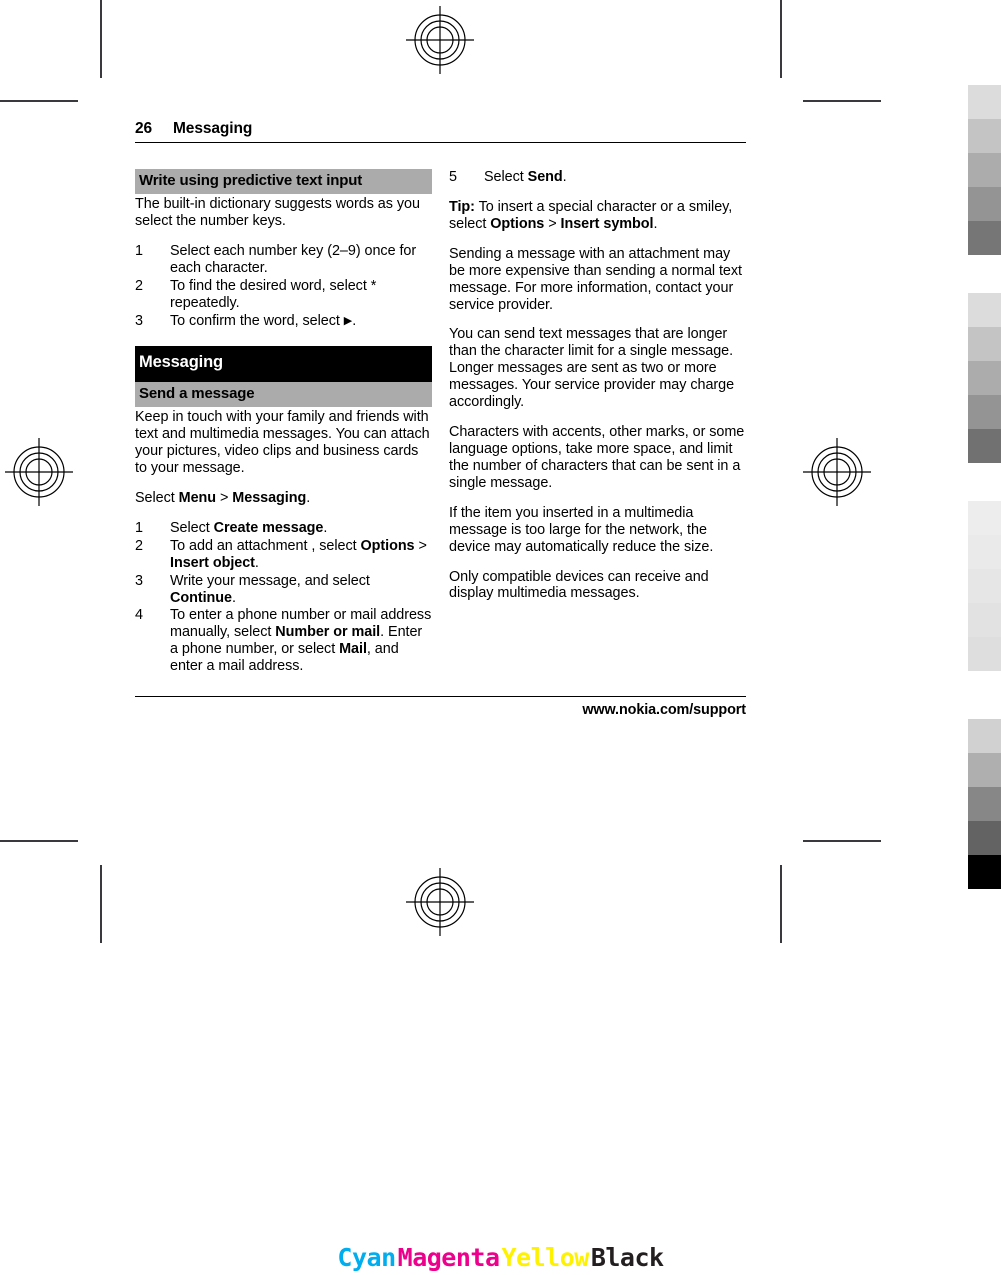 Image resolution: width=1001 pixels, height=1275 pixels. Describe the element at coordinates (308, 497) in the screenshot. I see `select-suffix: .` at that location.